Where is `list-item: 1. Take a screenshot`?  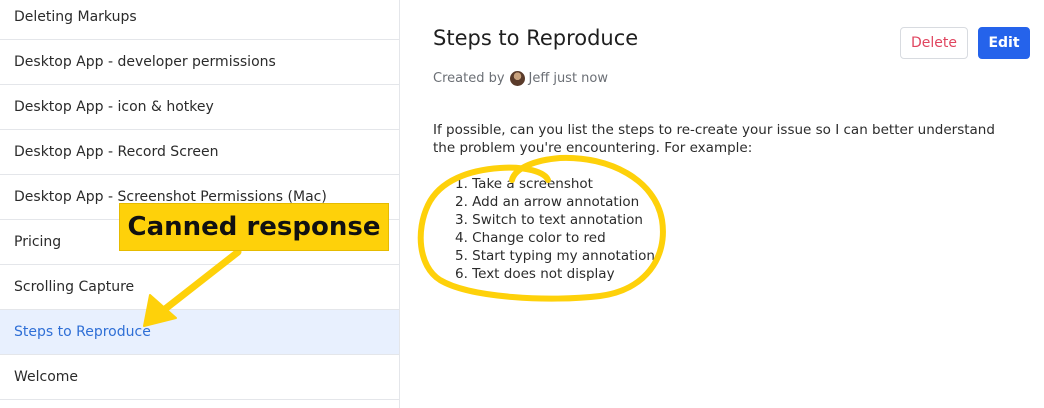
list-item: 1. Take a screenshot is located at coordinates (524, 184).